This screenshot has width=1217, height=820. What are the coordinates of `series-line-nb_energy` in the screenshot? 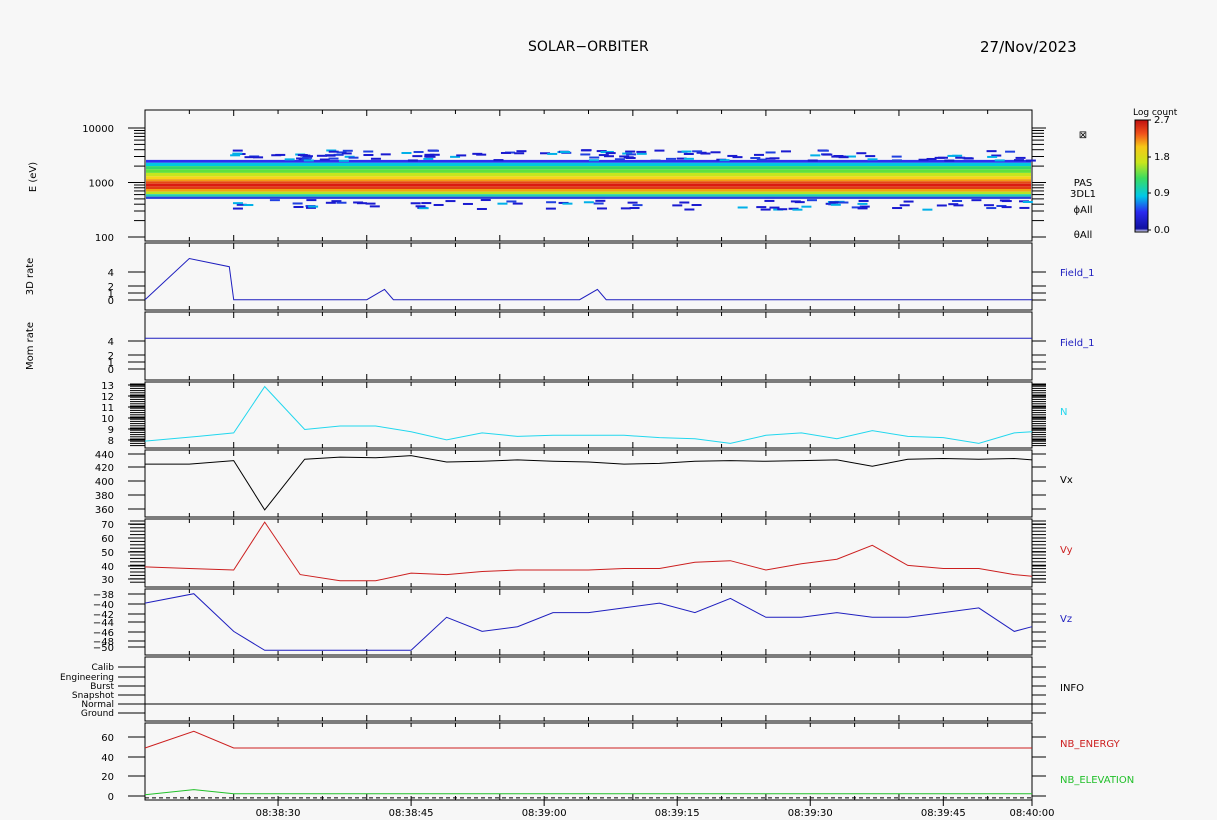 It's located at (588, 739).